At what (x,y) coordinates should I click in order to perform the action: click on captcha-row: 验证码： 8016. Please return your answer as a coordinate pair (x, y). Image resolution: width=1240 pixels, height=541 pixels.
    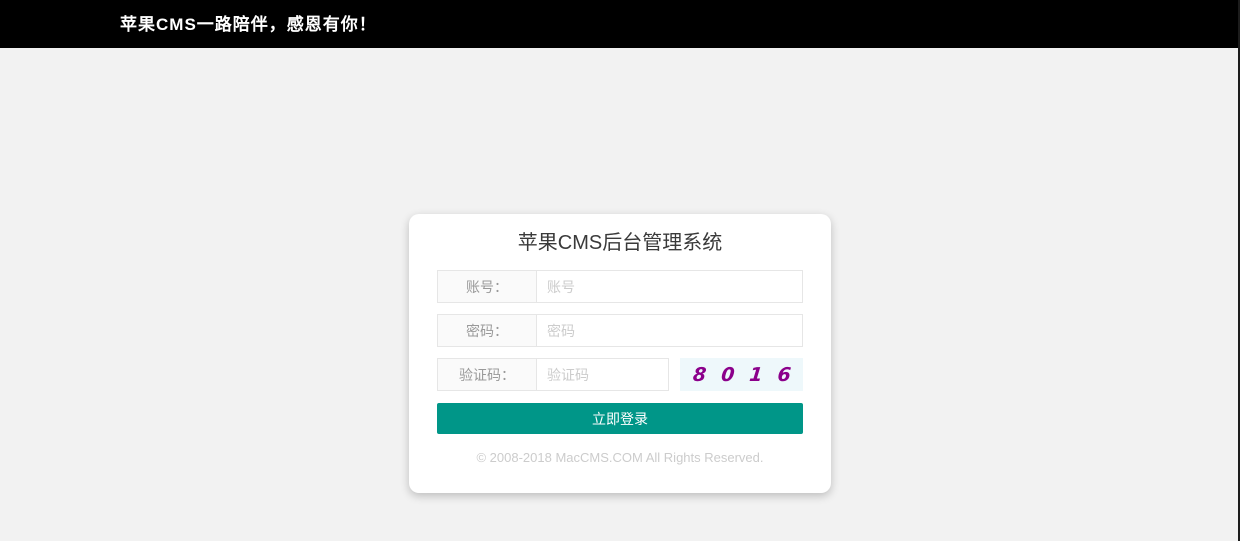
    Looking at the image, I should click on (622, 374).